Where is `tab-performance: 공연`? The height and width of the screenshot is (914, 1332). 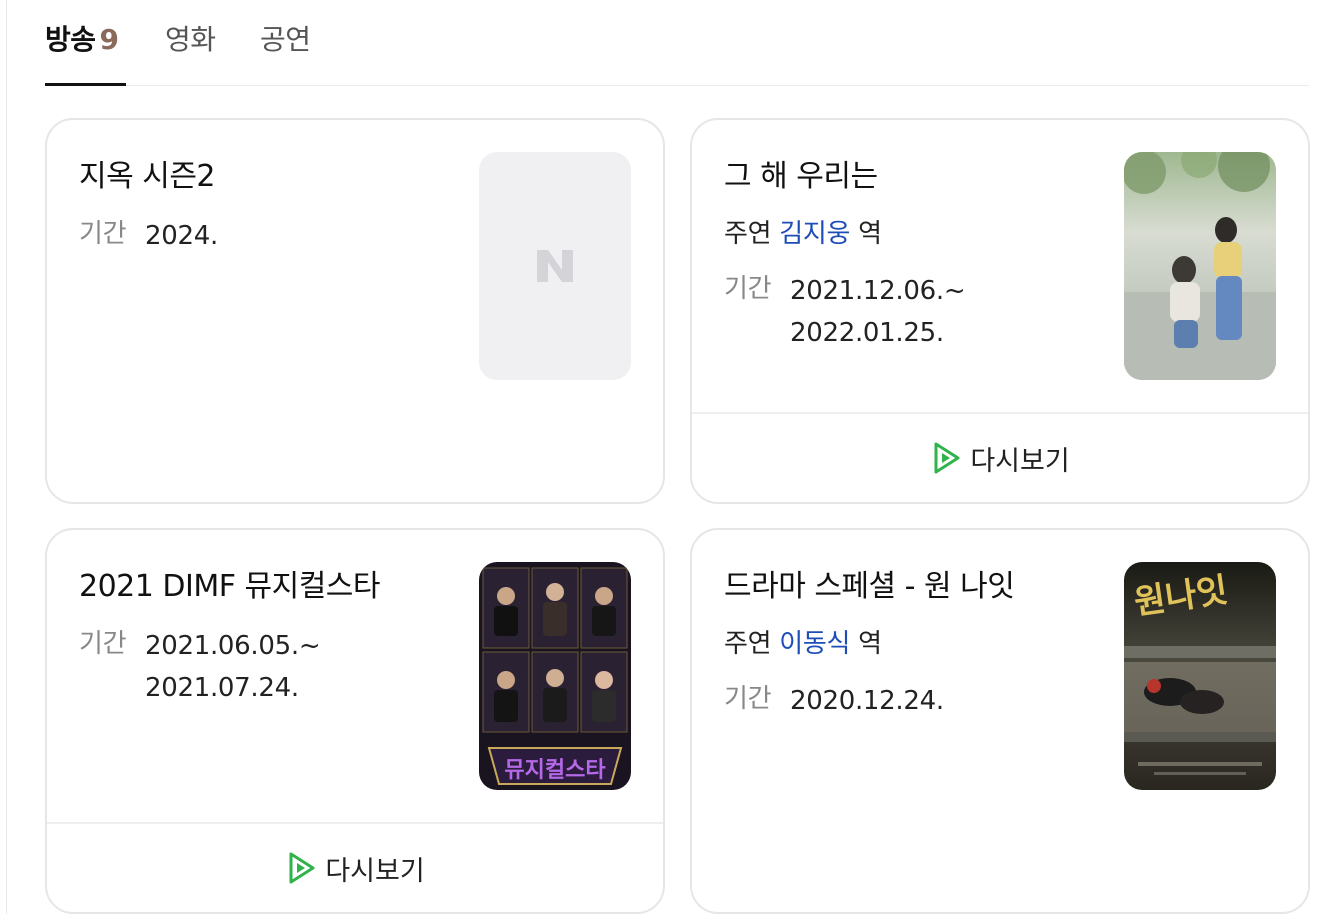 tab-performance: 공연 is located at coordinates (285, 40).